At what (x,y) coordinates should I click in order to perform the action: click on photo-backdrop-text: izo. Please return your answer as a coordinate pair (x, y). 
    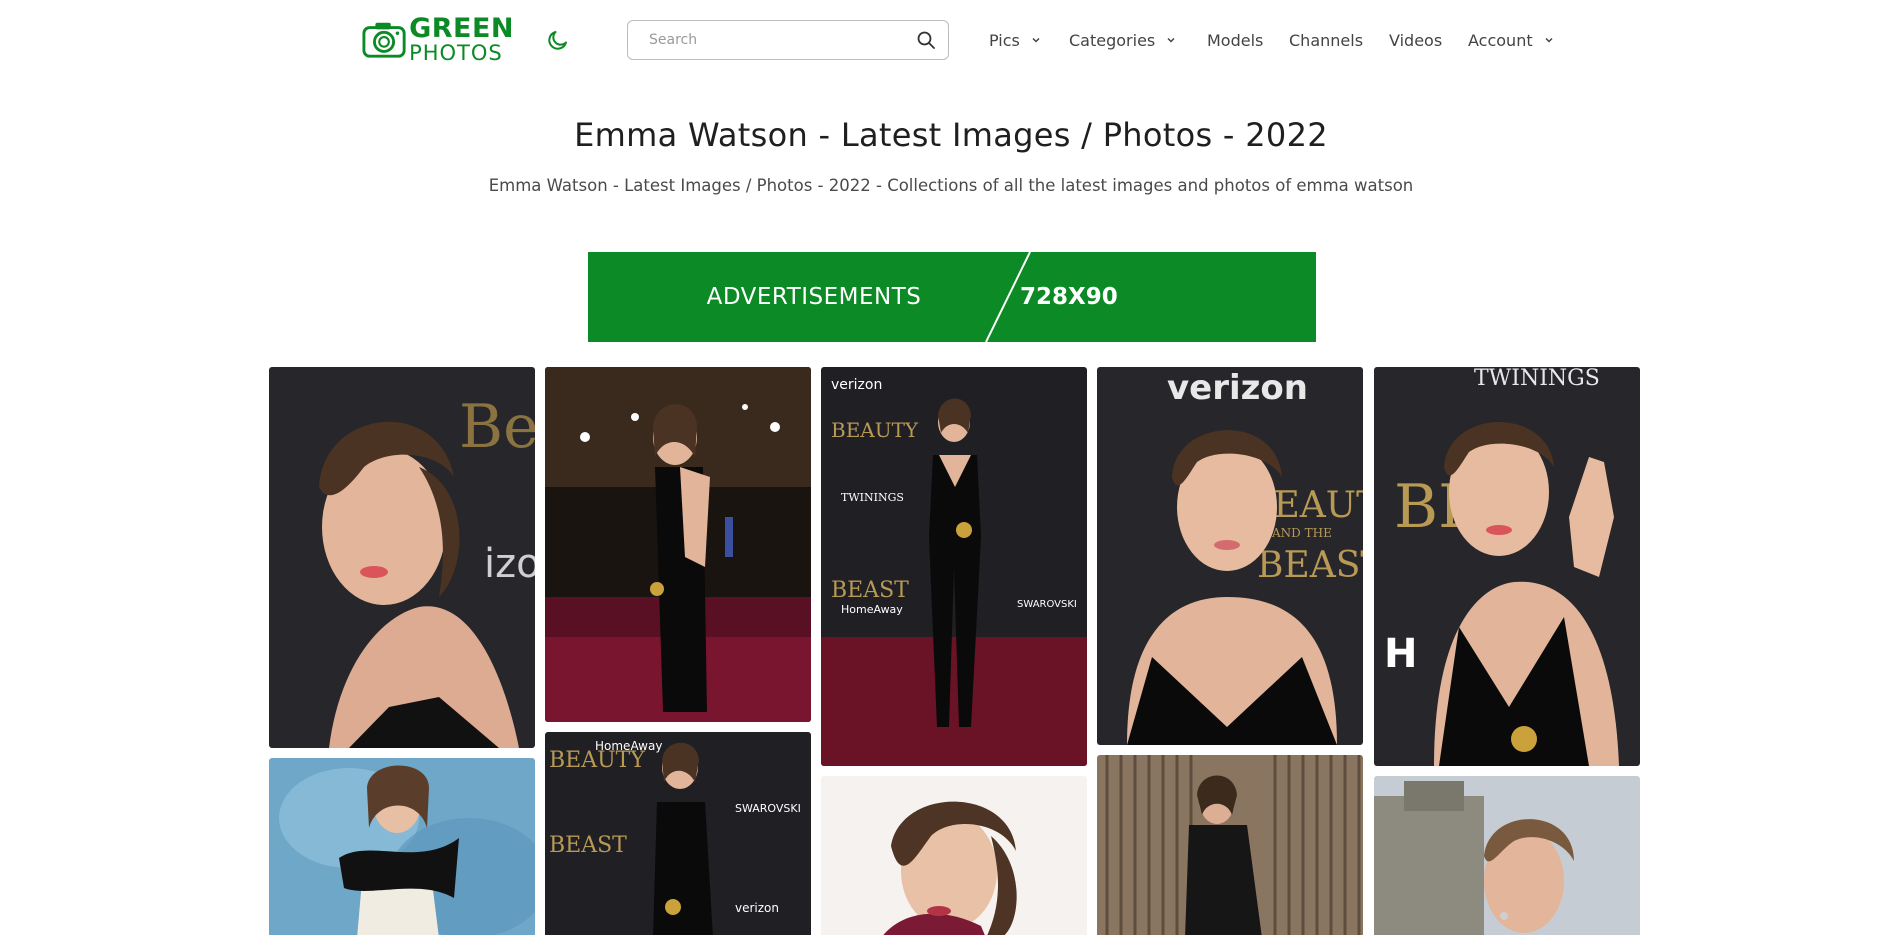
    Looking at the image, I should click on (509, 564).